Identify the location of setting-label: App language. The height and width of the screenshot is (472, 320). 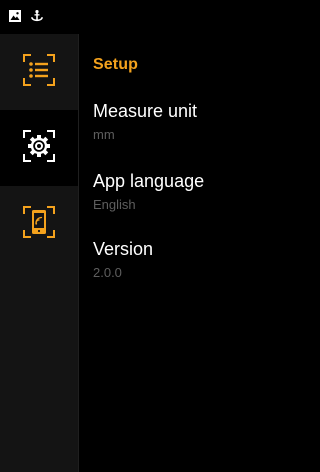
(149, 181).